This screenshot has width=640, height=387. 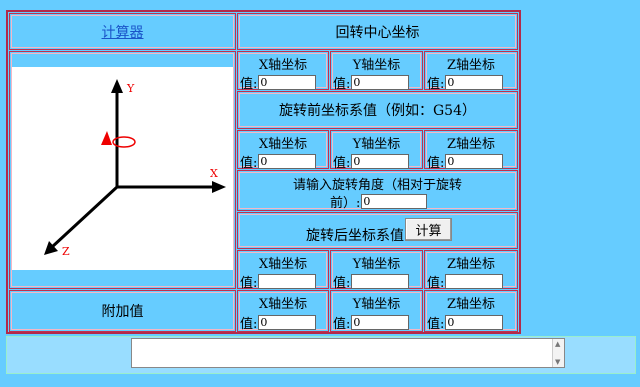 I want to click on as-z-cell: Z轴坐标 值:, so click(x=471, y=270).